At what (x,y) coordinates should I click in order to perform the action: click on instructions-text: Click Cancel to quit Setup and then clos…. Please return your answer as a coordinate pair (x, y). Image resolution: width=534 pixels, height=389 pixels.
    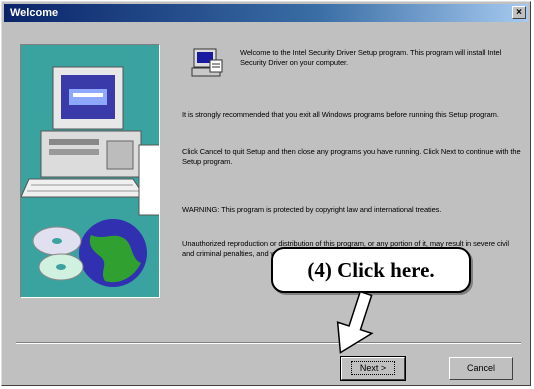
    Looking at the image, I should click on (351, 156).